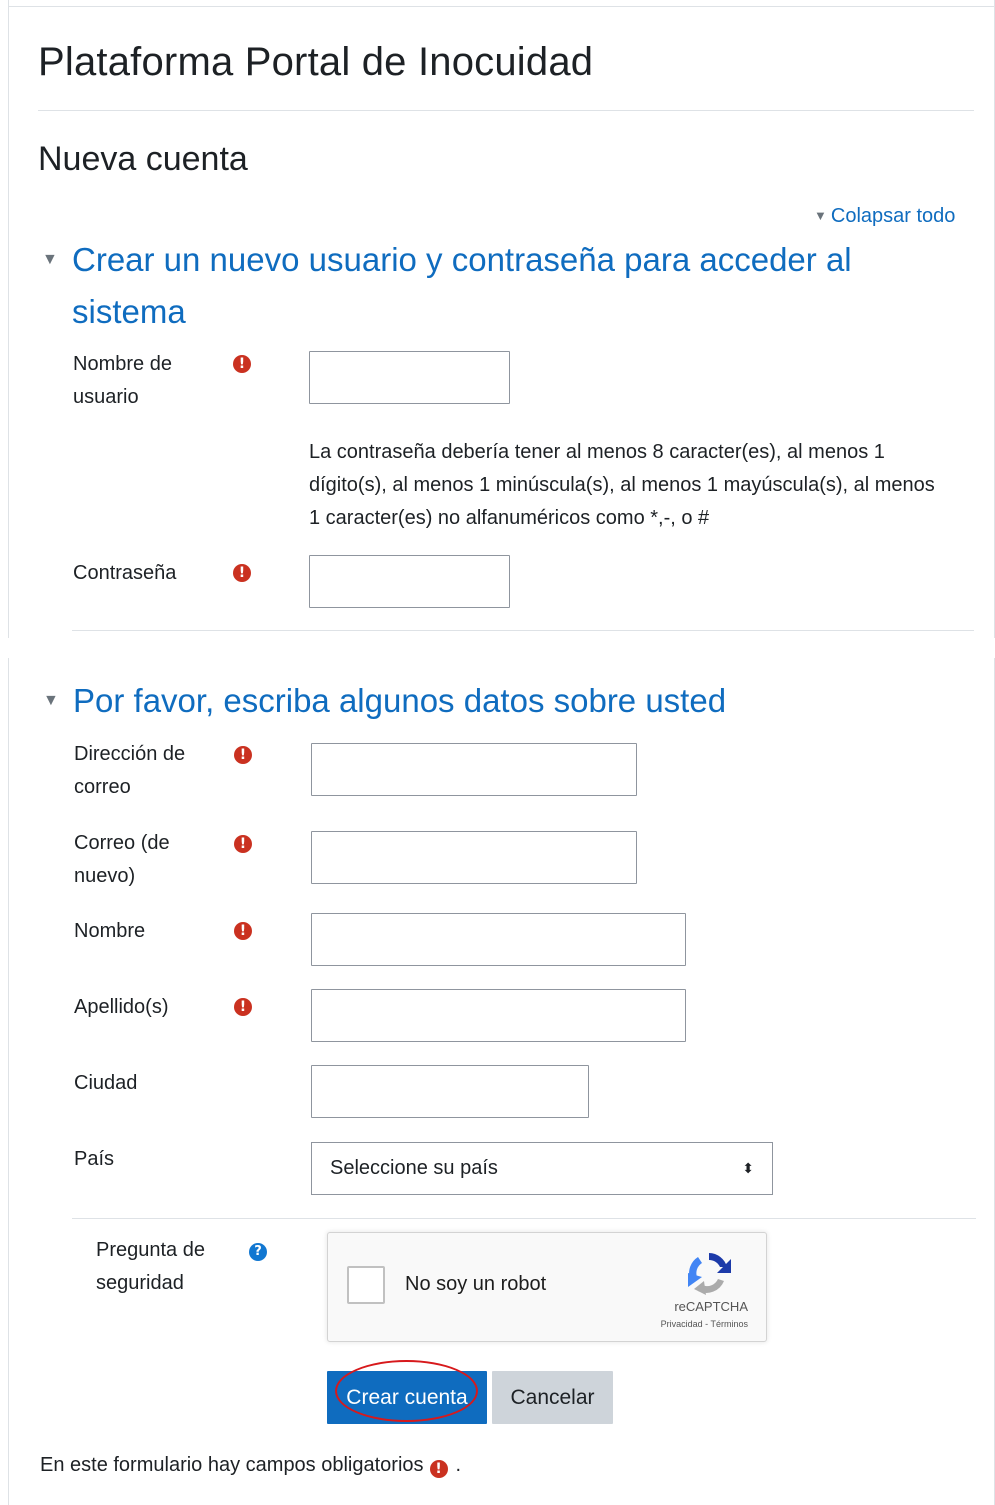  Describe the element at coordinates (129, 771) in the screenshot. I see `email-label: Dirección de correo` at that location.